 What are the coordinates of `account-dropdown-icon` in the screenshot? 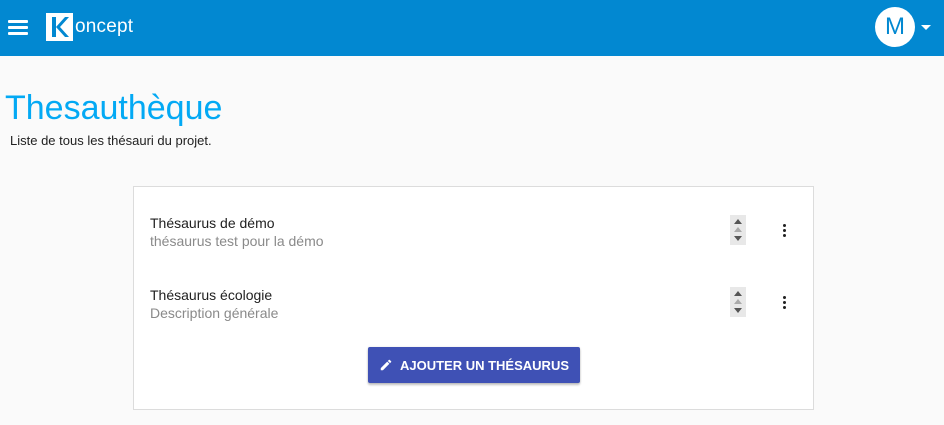 It's located at (926, 27).